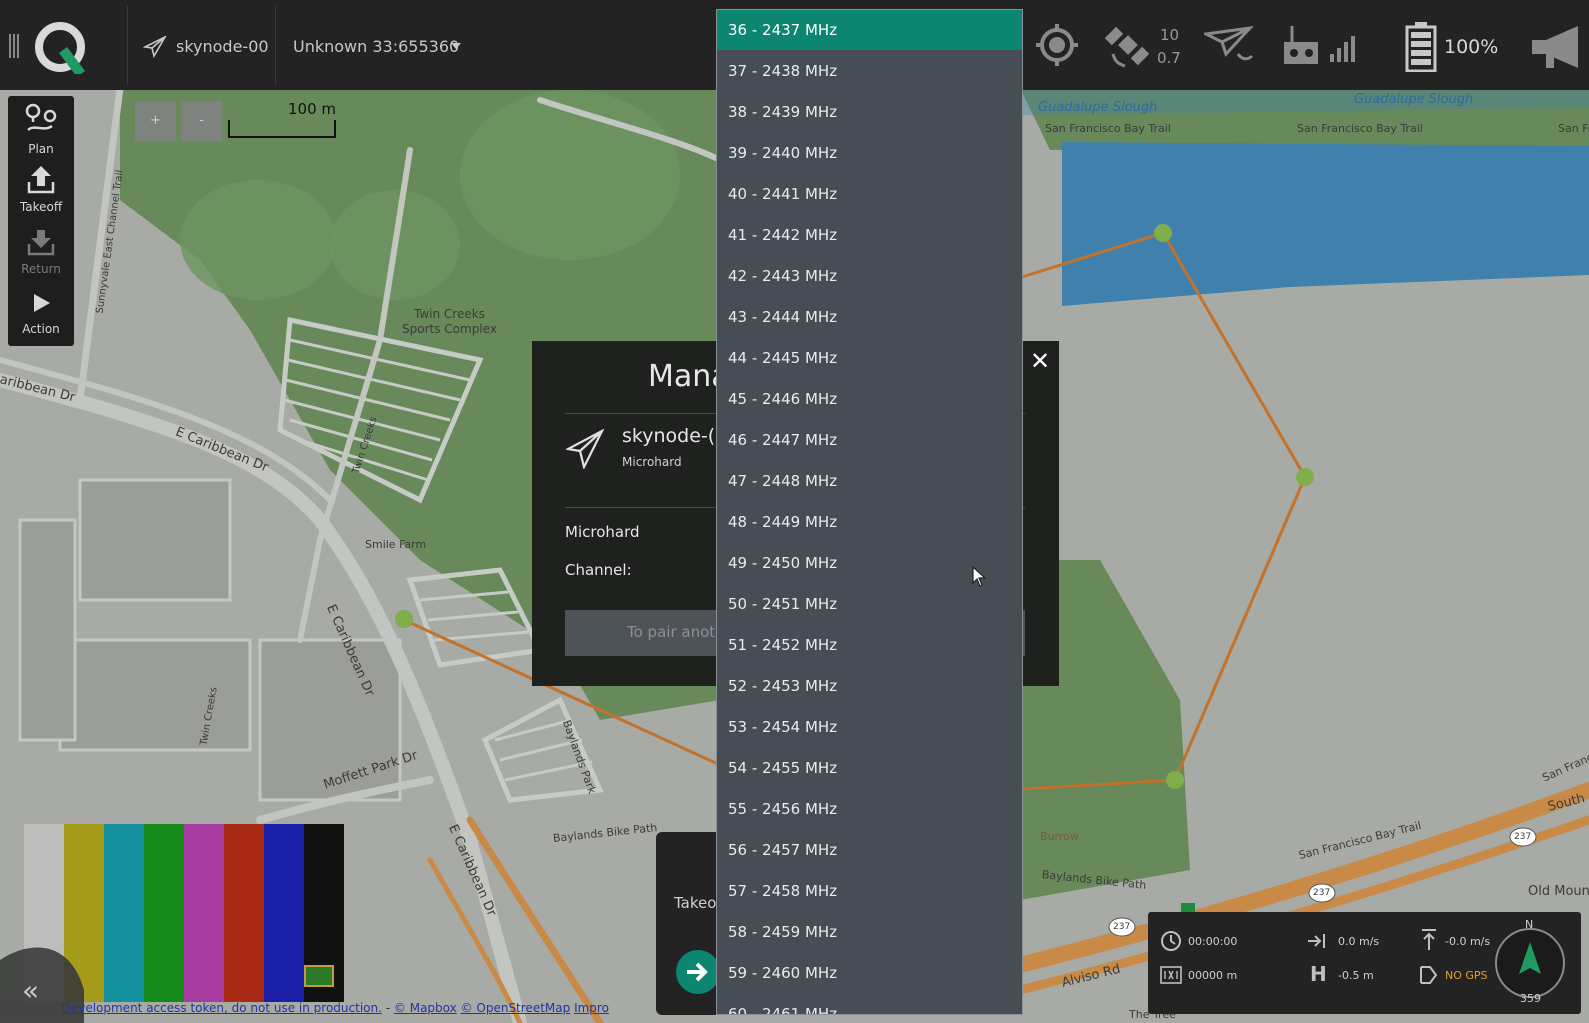 The image size is (1589, 1023). I want to click on takeoff-slider-handle, so click(698, 972).